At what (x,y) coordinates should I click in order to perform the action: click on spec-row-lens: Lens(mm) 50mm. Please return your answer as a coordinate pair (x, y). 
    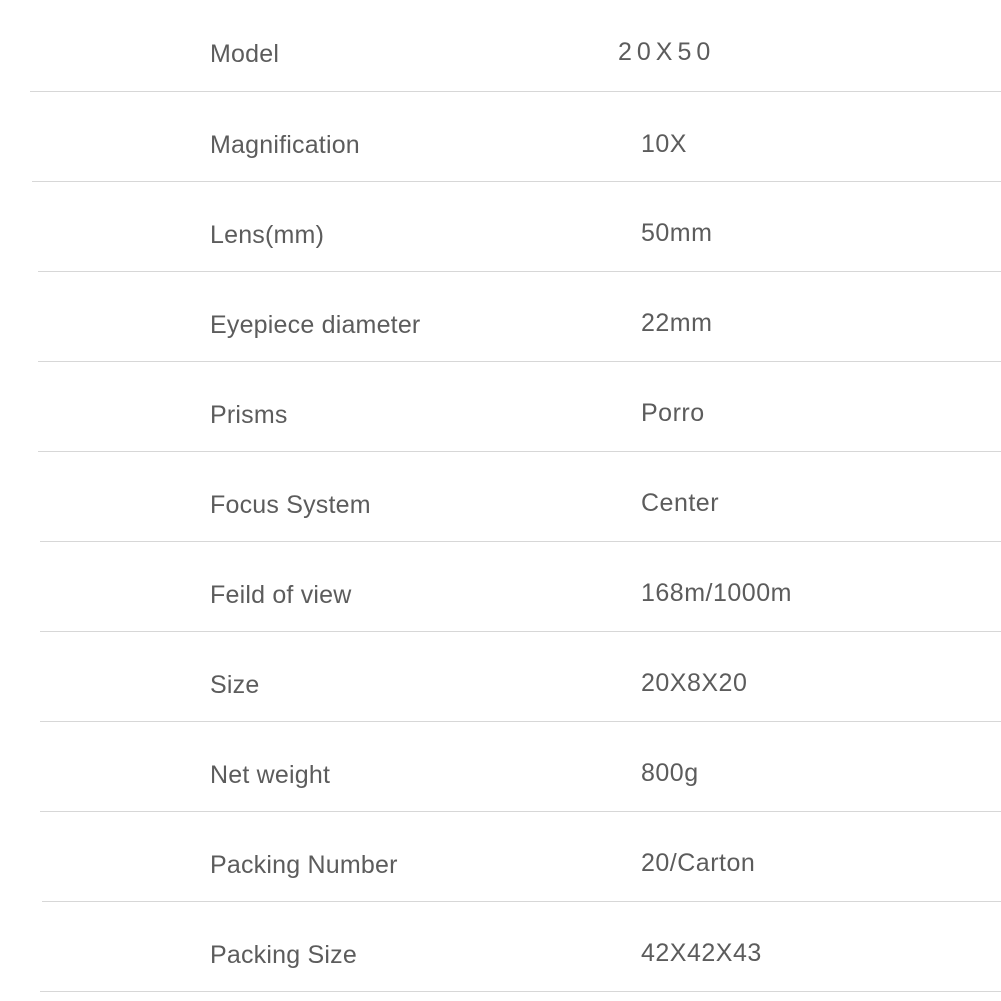
    Looking at the image, I should click on (500, 226).